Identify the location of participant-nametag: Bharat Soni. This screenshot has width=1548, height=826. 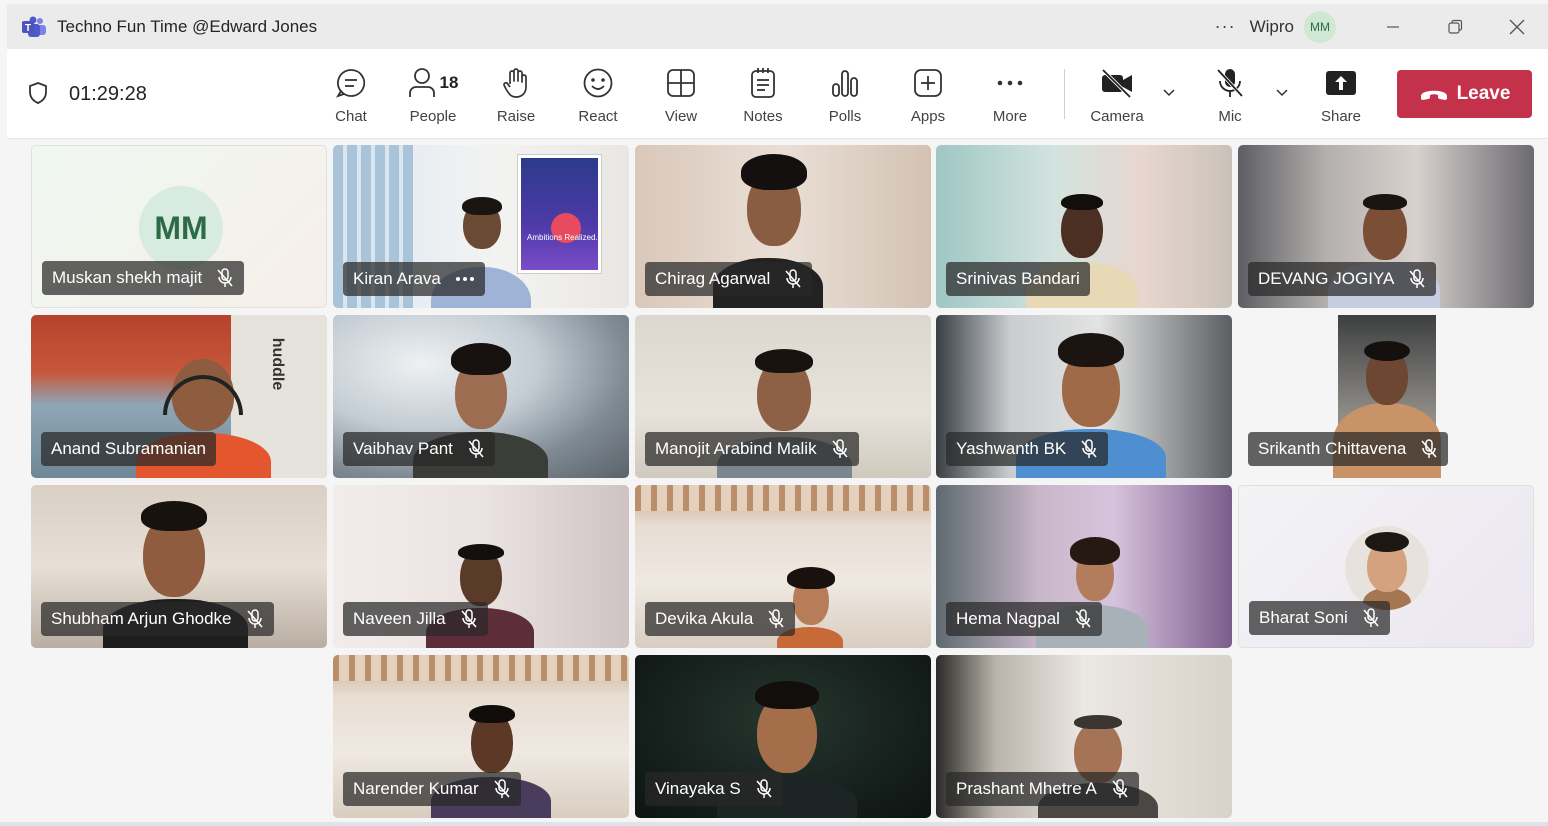
(1319, 618).